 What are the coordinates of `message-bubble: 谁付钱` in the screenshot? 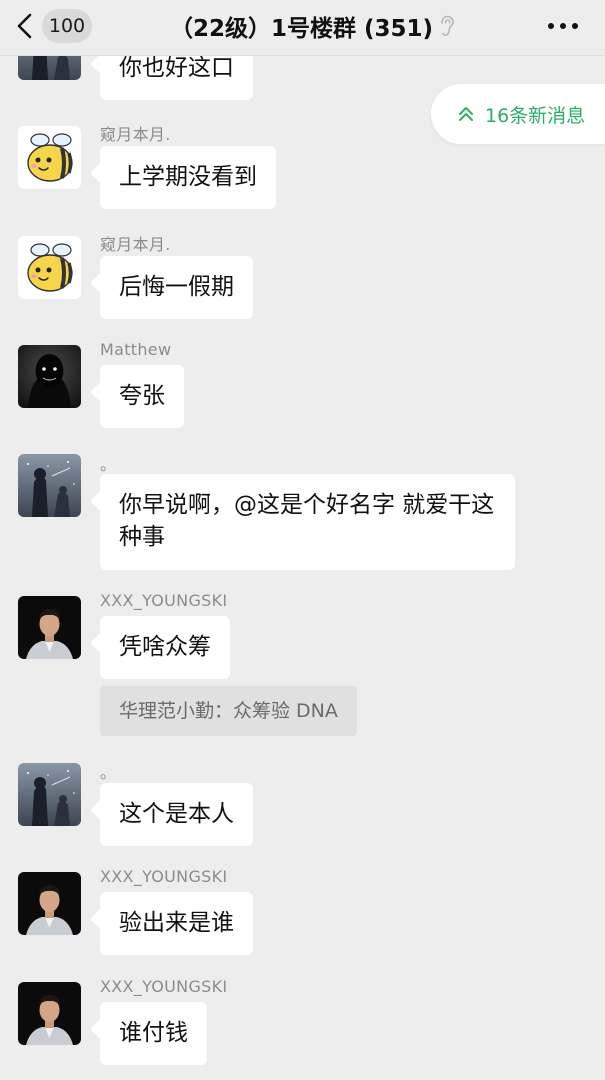 It's located at (153, 1033).